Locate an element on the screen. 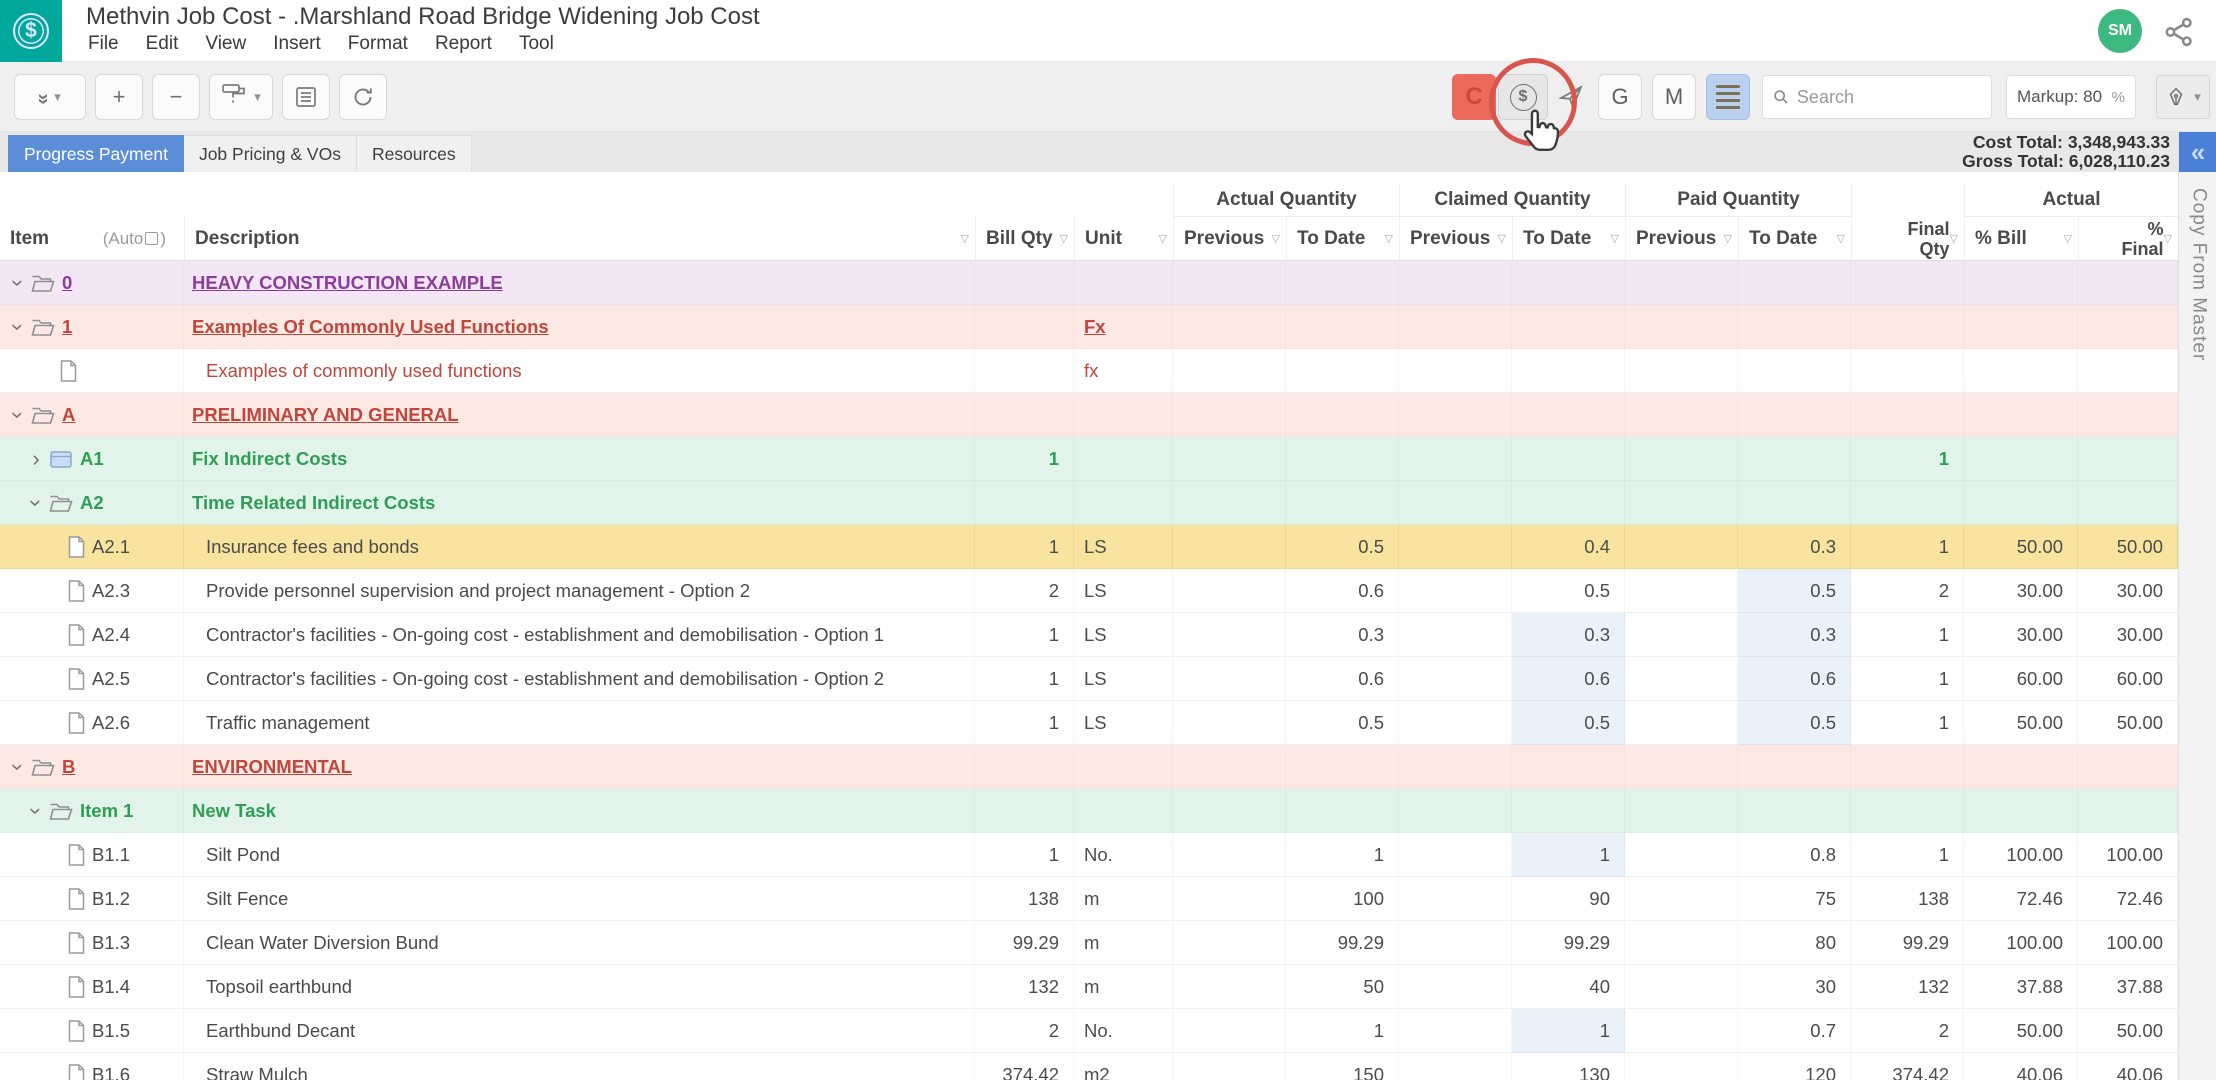  cell-item: A2.6 is located at coordinates (92, 723).